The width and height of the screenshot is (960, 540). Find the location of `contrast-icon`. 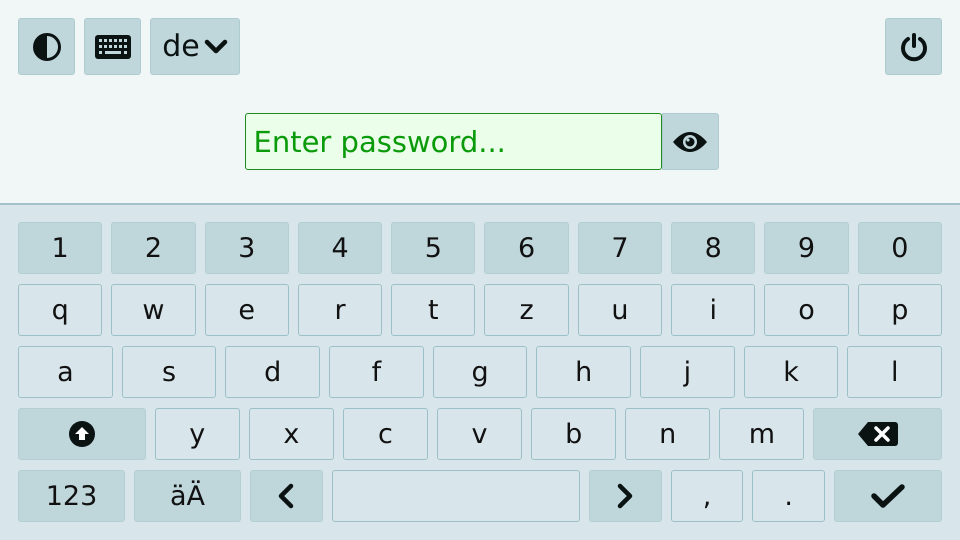

contrast-icon is located at coordinates (47, 47).